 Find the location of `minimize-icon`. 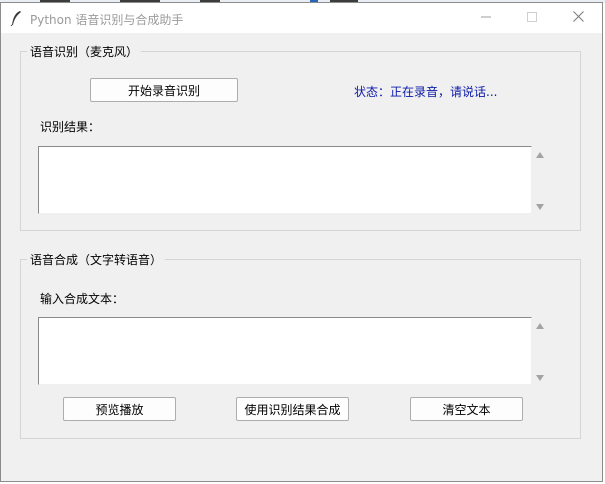

minimize-icon is located at coordinates (486, 18).